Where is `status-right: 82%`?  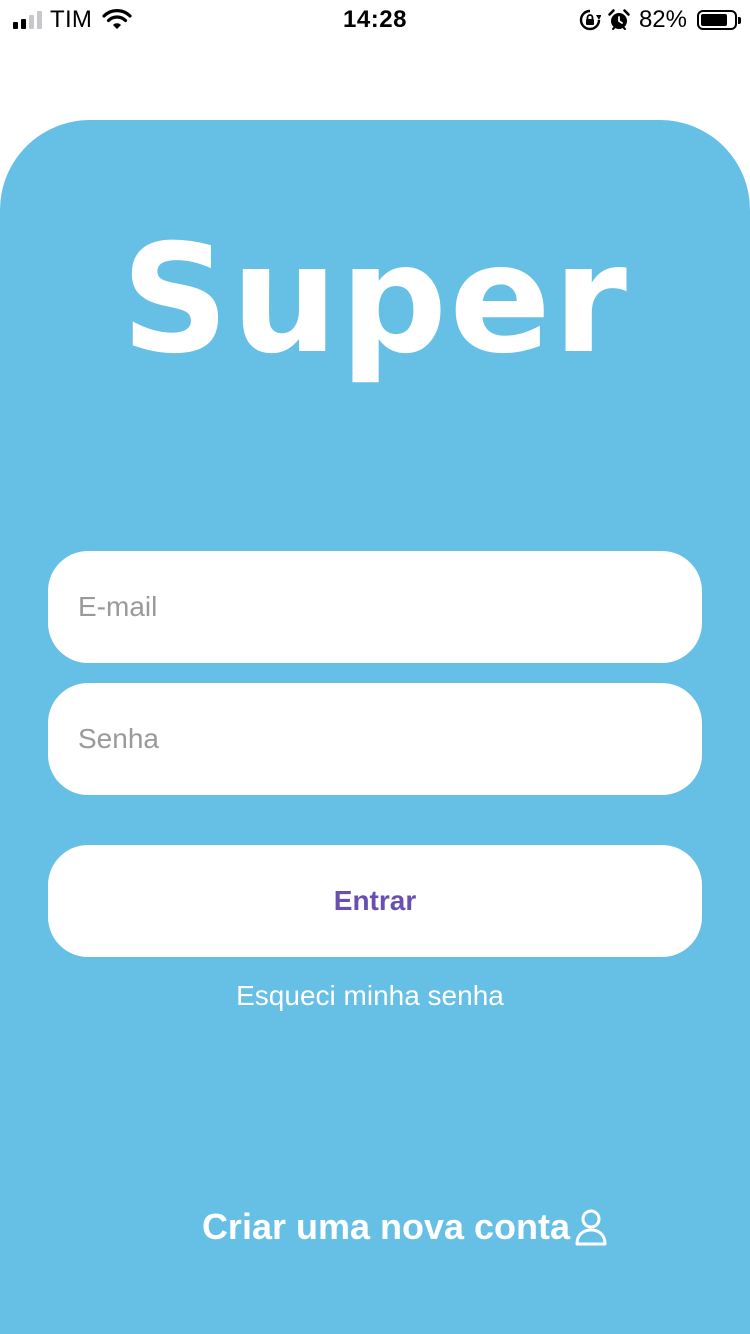 status-right: 82% is located at coordinates (660, 20).